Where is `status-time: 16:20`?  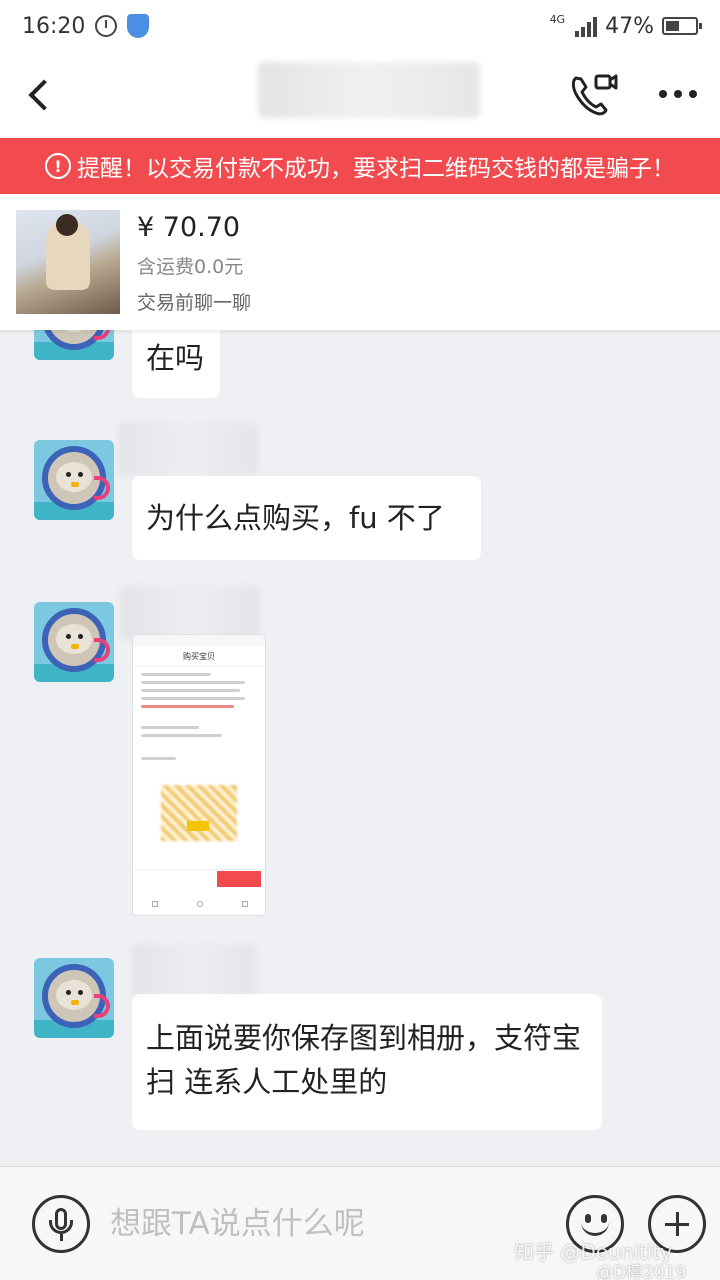 status-time: 16:20 is located at coordinates (54, 26).